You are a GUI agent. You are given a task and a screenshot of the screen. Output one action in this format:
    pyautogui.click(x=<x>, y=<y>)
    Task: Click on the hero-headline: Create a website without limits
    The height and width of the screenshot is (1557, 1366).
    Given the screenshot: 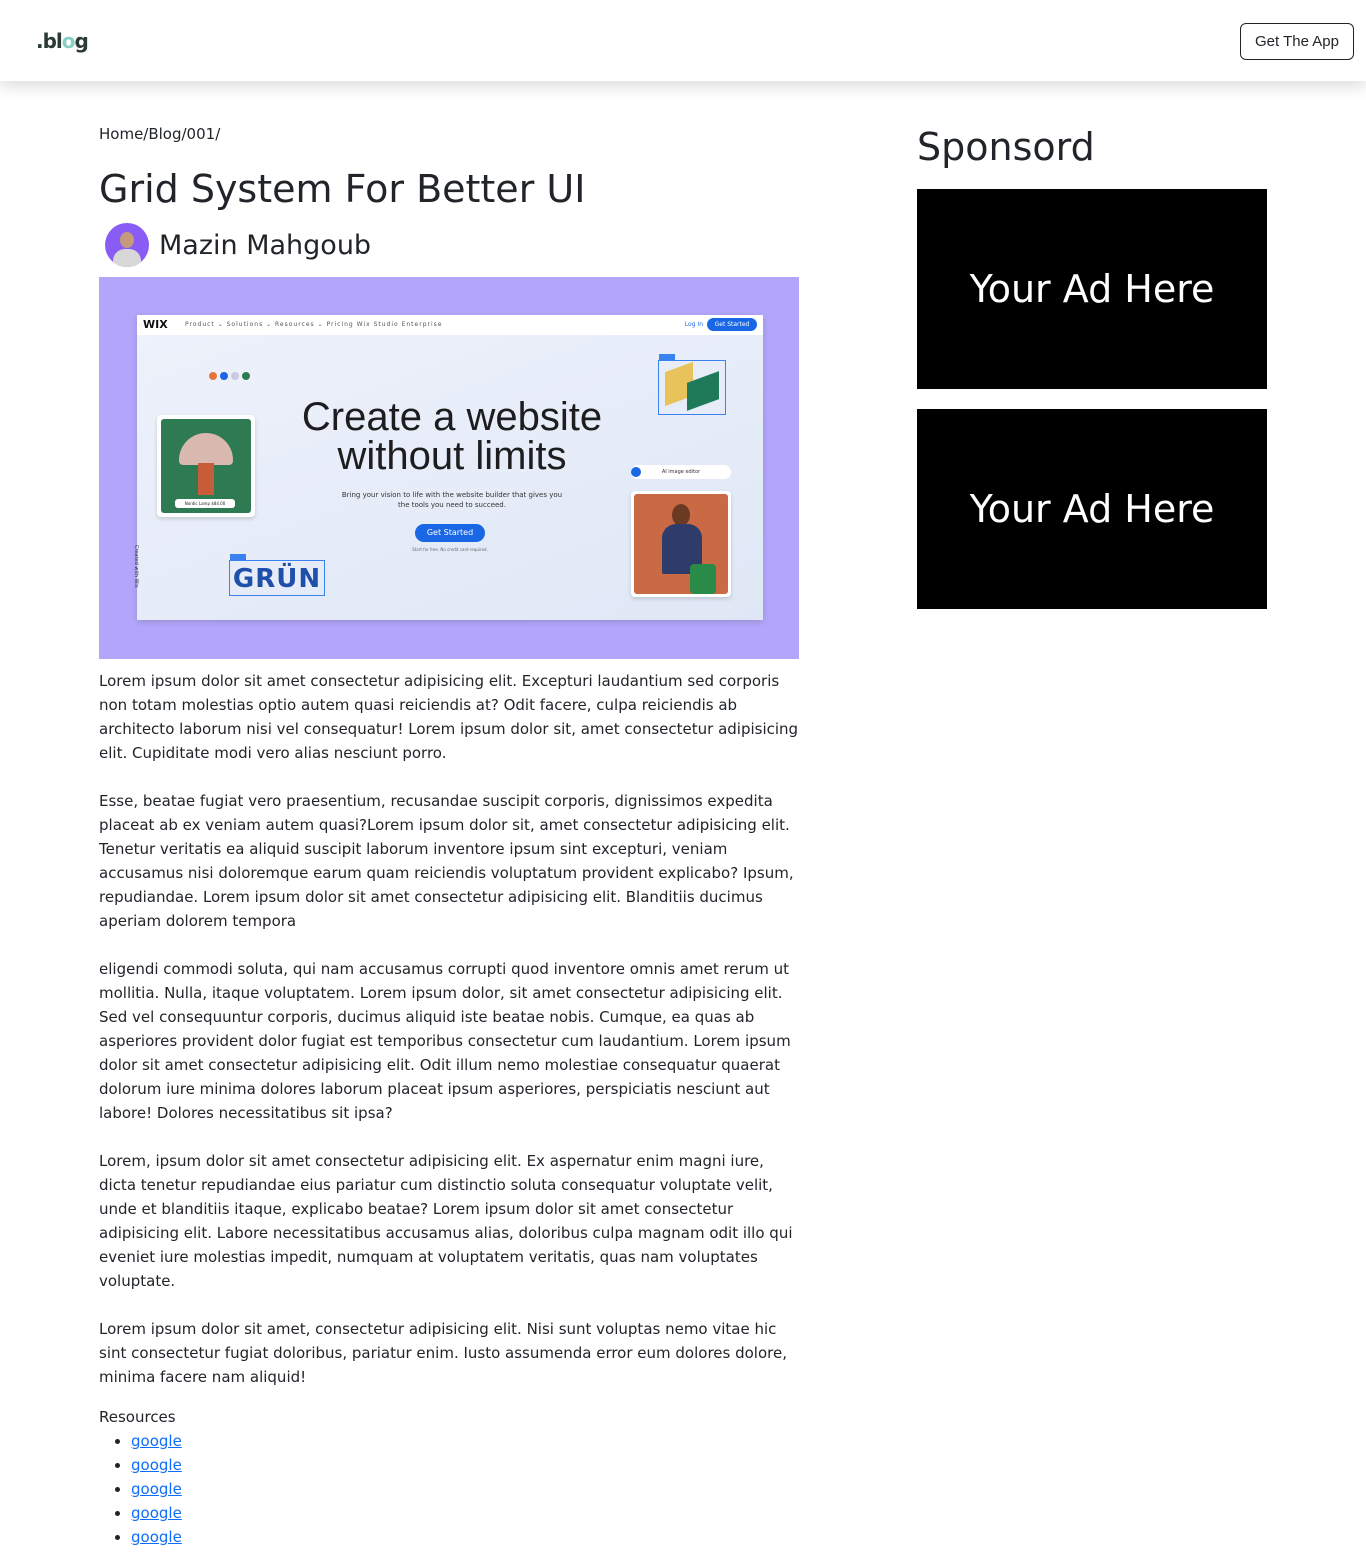 What is the action you would take?
    pyautogui.click(x=452, y=436)
    